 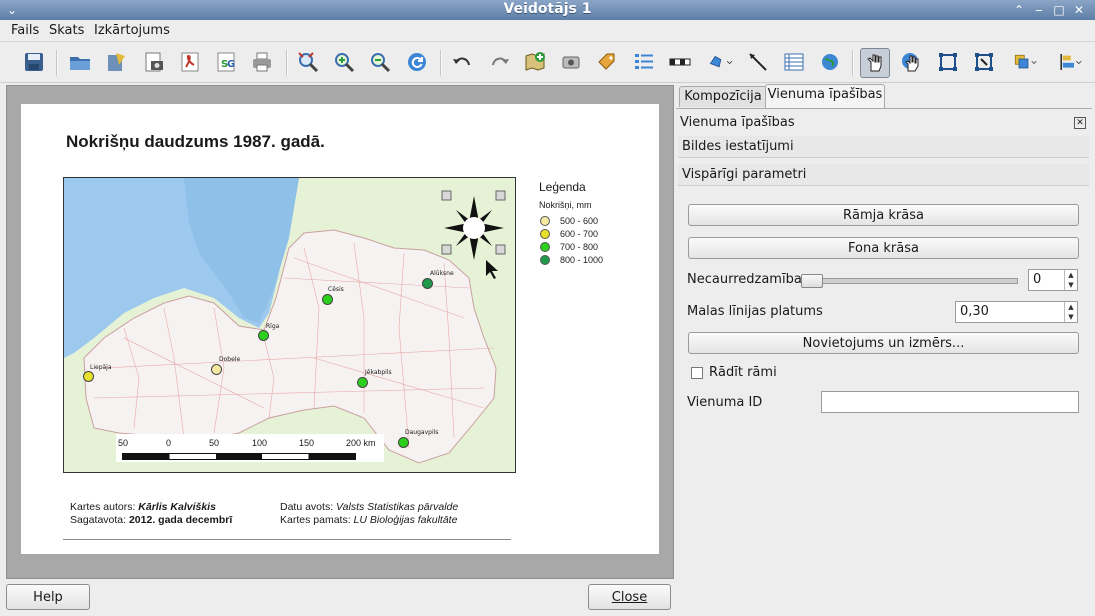 What do you see at coordinates (380, 62) in the screenshot?
I see `zoom-out-icon` at bounding box center [380, 62].